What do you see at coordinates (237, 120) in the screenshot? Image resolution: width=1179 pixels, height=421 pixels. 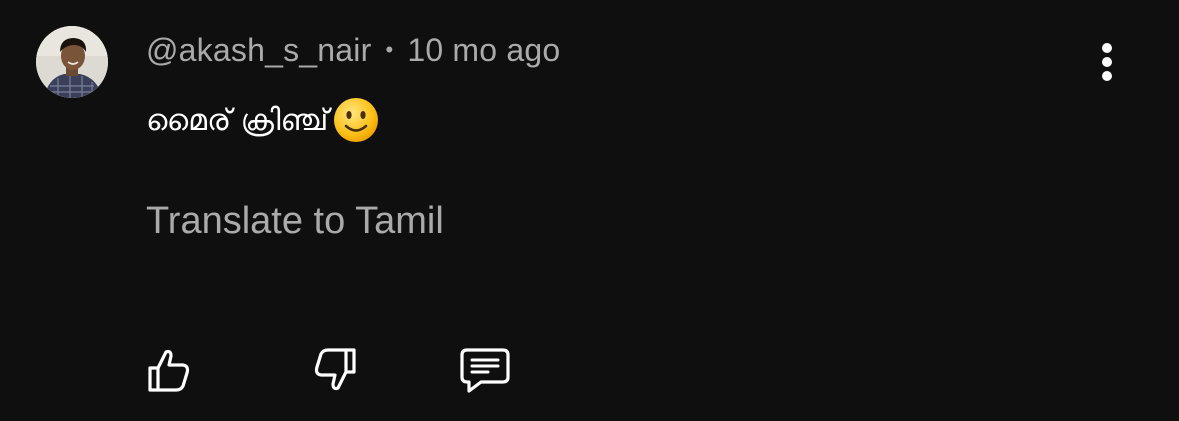 I see `comment-text: മൈര് ക്രിഞ്ച്` at bounding box center [237, 120].